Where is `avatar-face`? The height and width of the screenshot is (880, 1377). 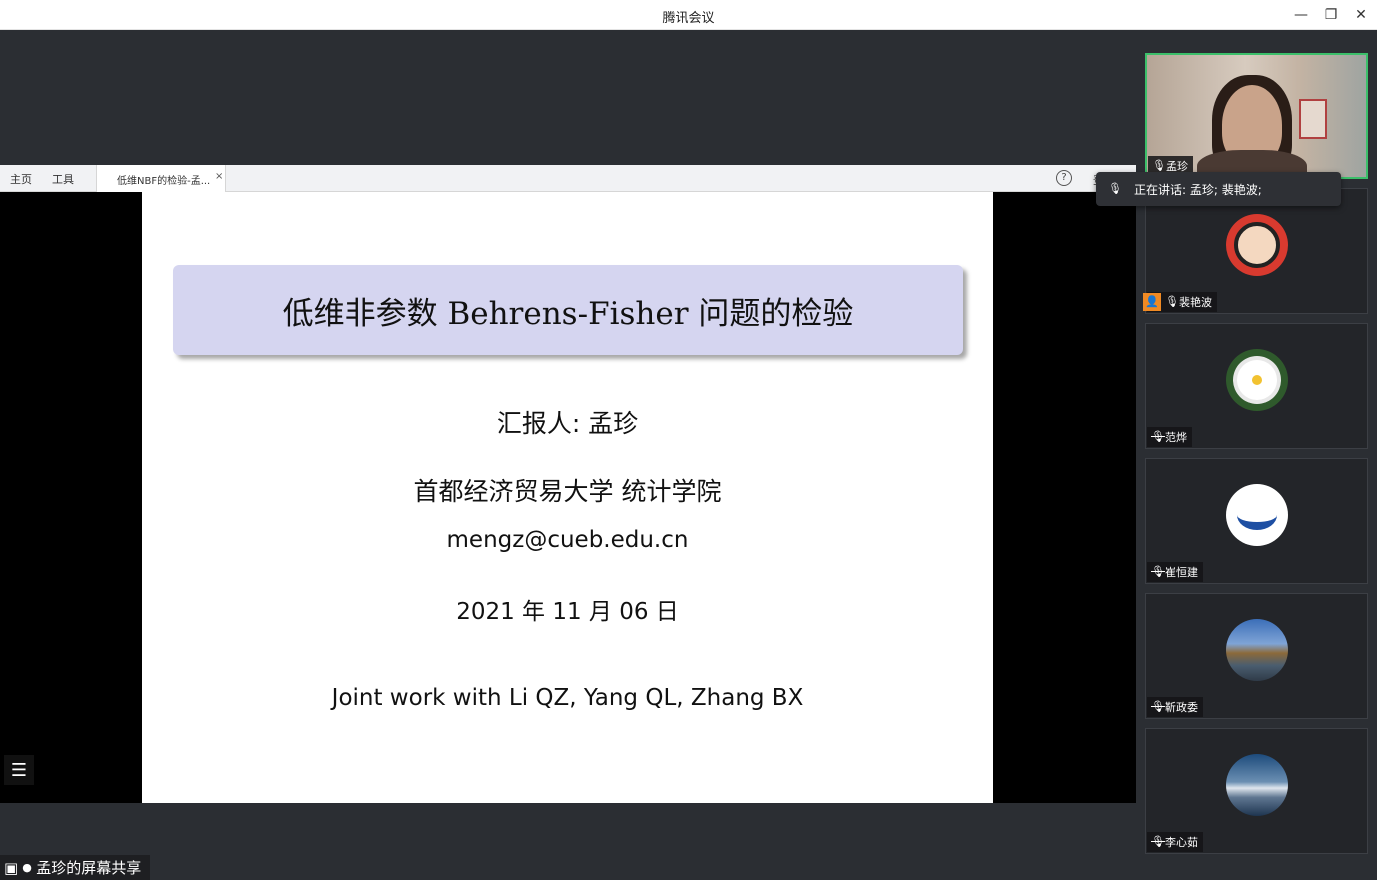
avatar-face is located at coordinates (1257, 245).